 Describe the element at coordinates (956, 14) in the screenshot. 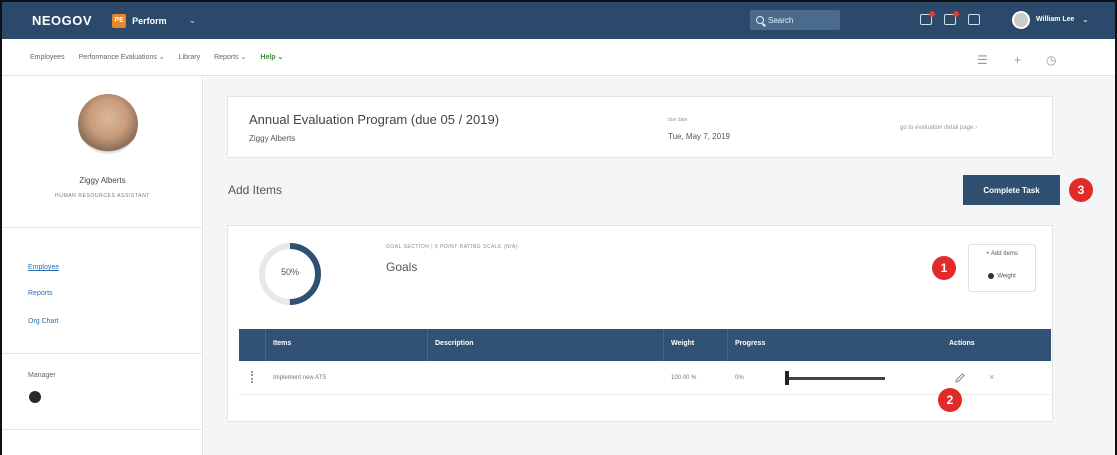

I see `task-badge` at that location.